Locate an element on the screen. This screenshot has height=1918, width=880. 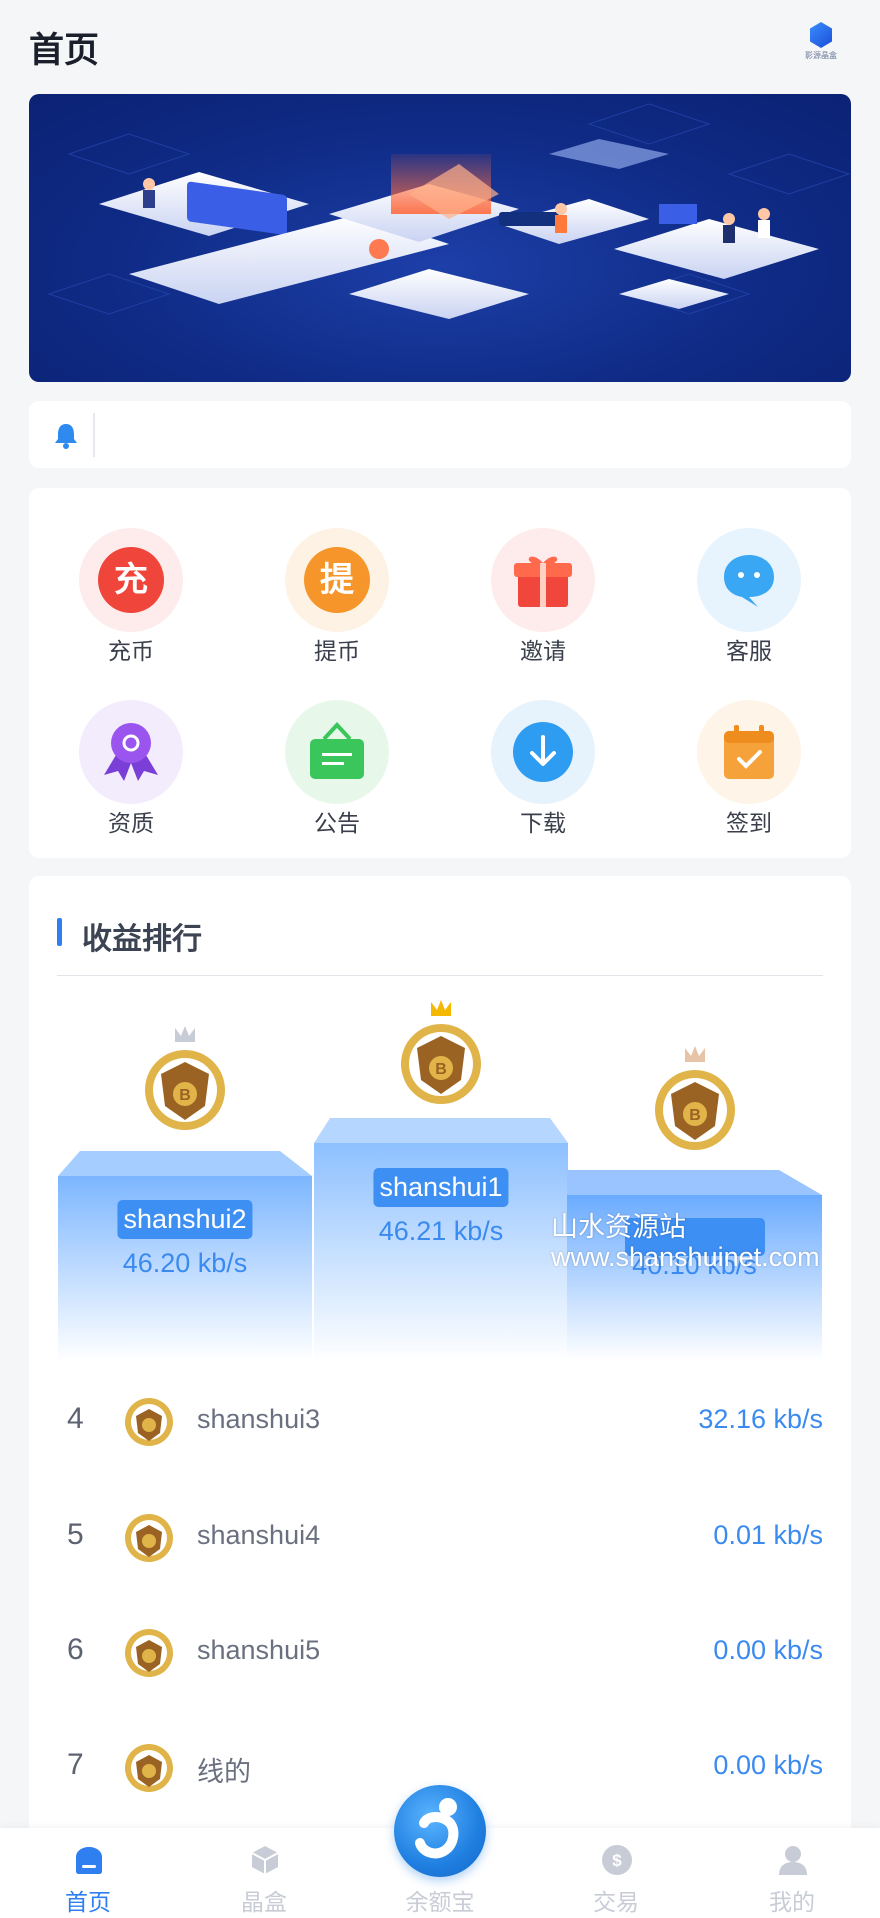
award-icon is located at coordinates (131, 752).